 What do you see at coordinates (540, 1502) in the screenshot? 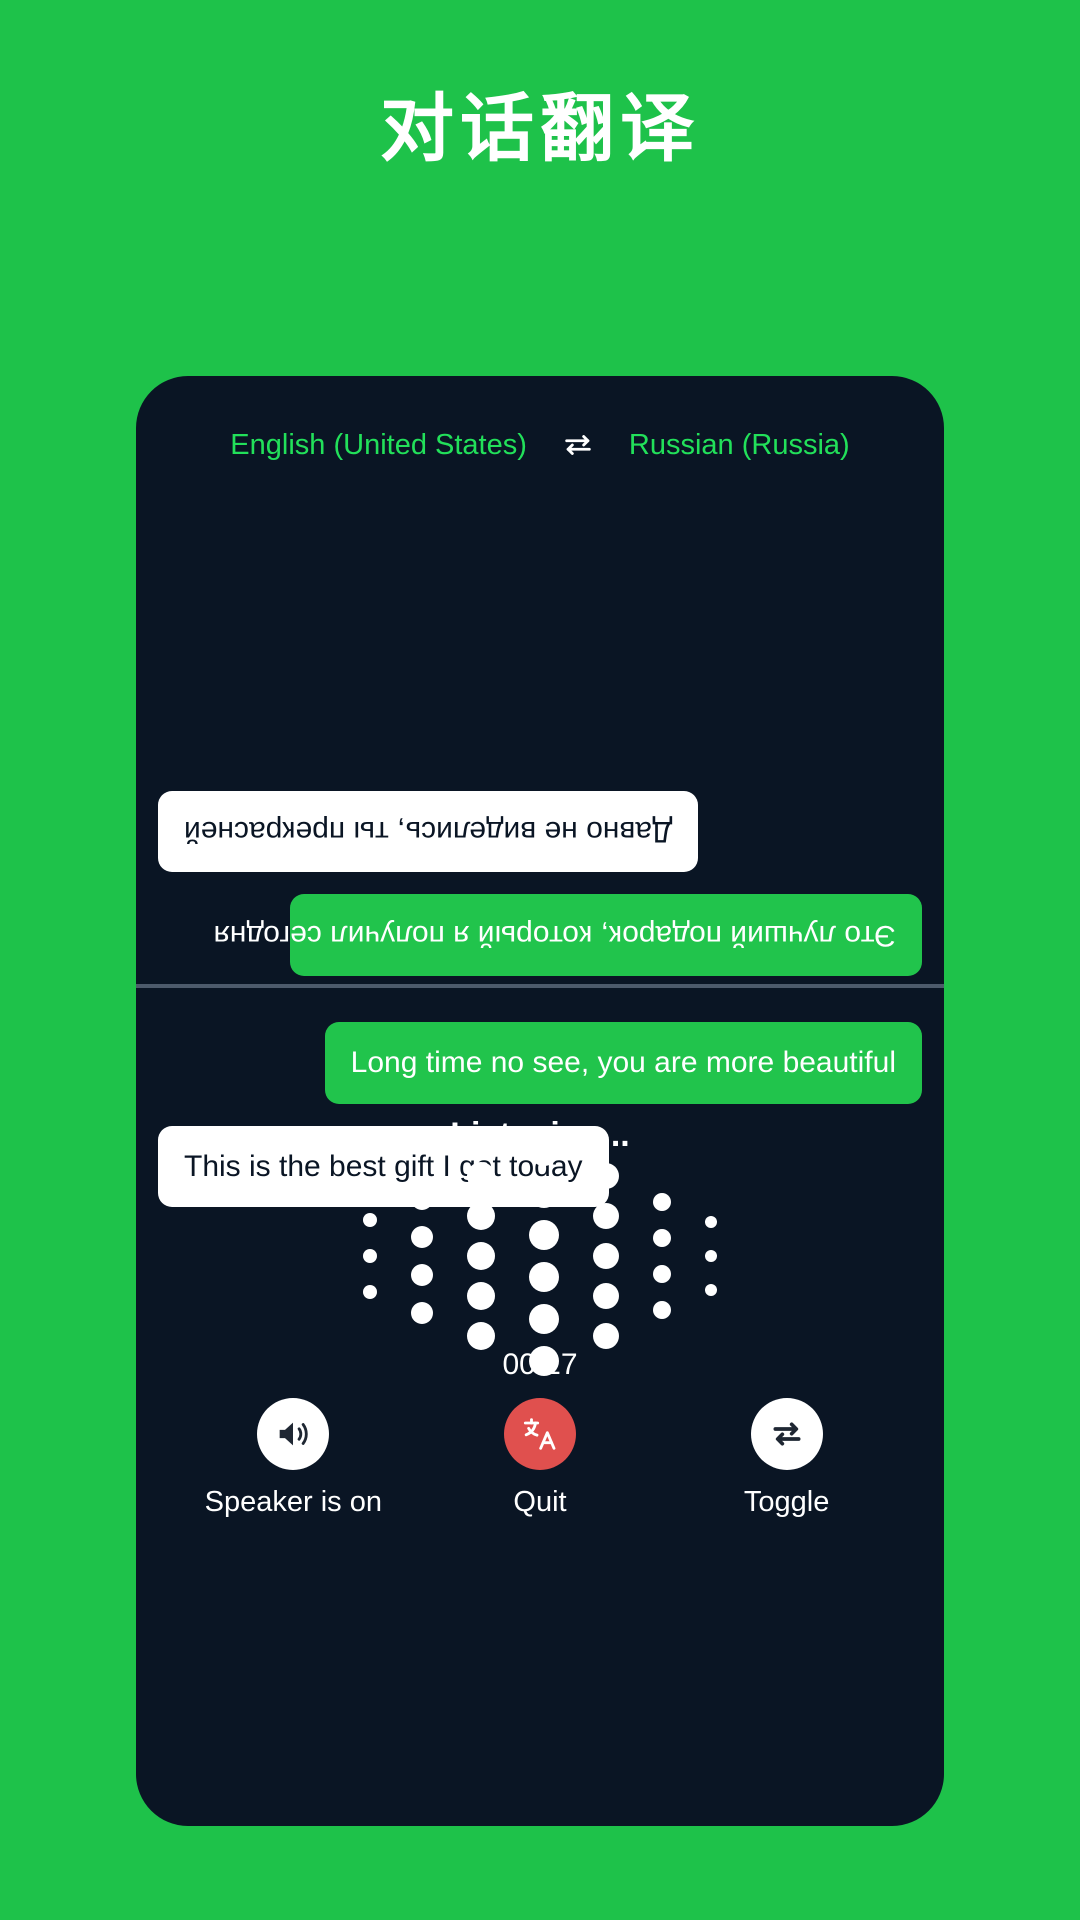
I see `quit-label: Quit` at bounding box center [540, 1502].